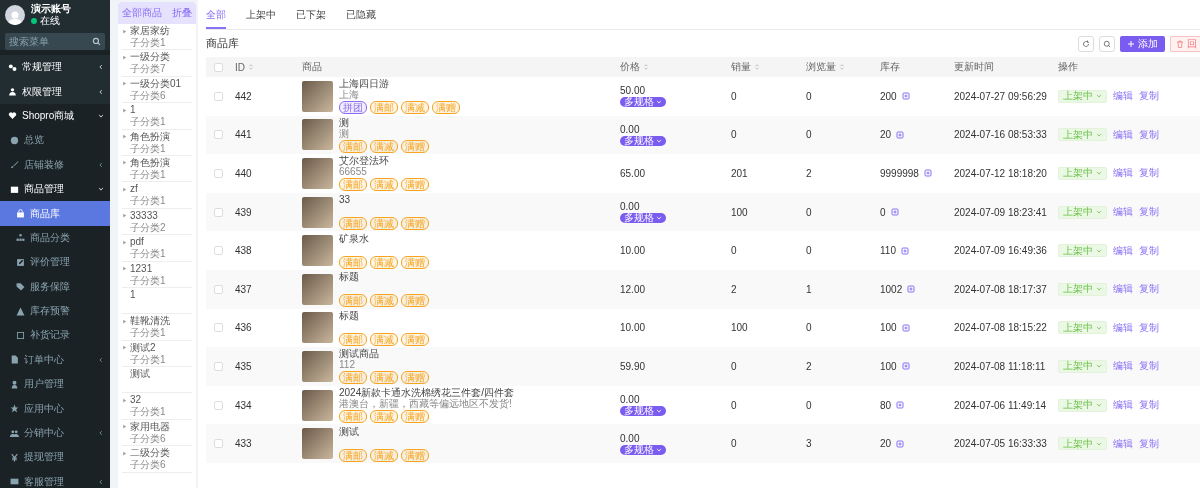  I want to click on category-name: 一级分类01, so click(156, 83).